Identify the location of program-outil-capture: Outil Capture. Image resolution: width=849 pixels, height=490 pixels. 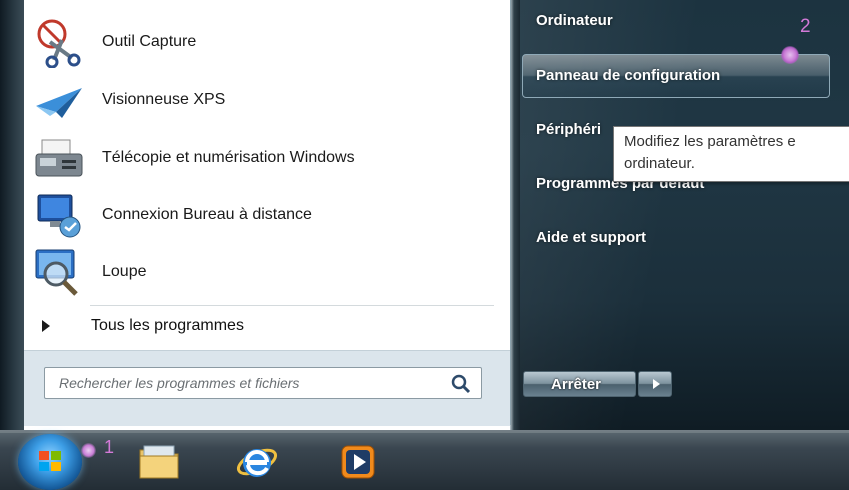
(267, 42).